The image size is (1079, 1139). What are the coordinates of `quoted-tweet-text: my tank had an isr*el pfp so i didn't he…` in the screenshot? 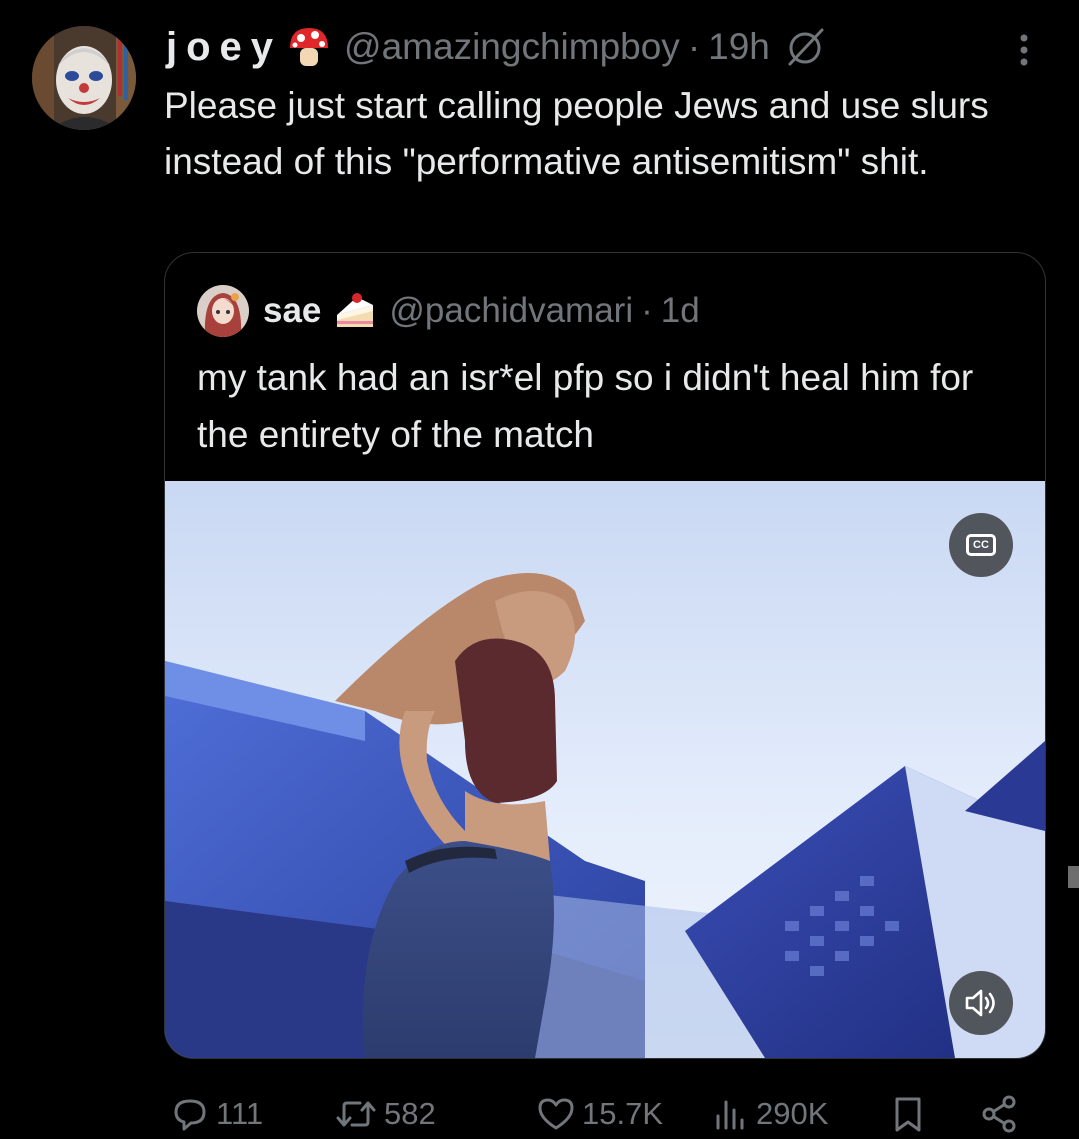 It's located at (585, 406).